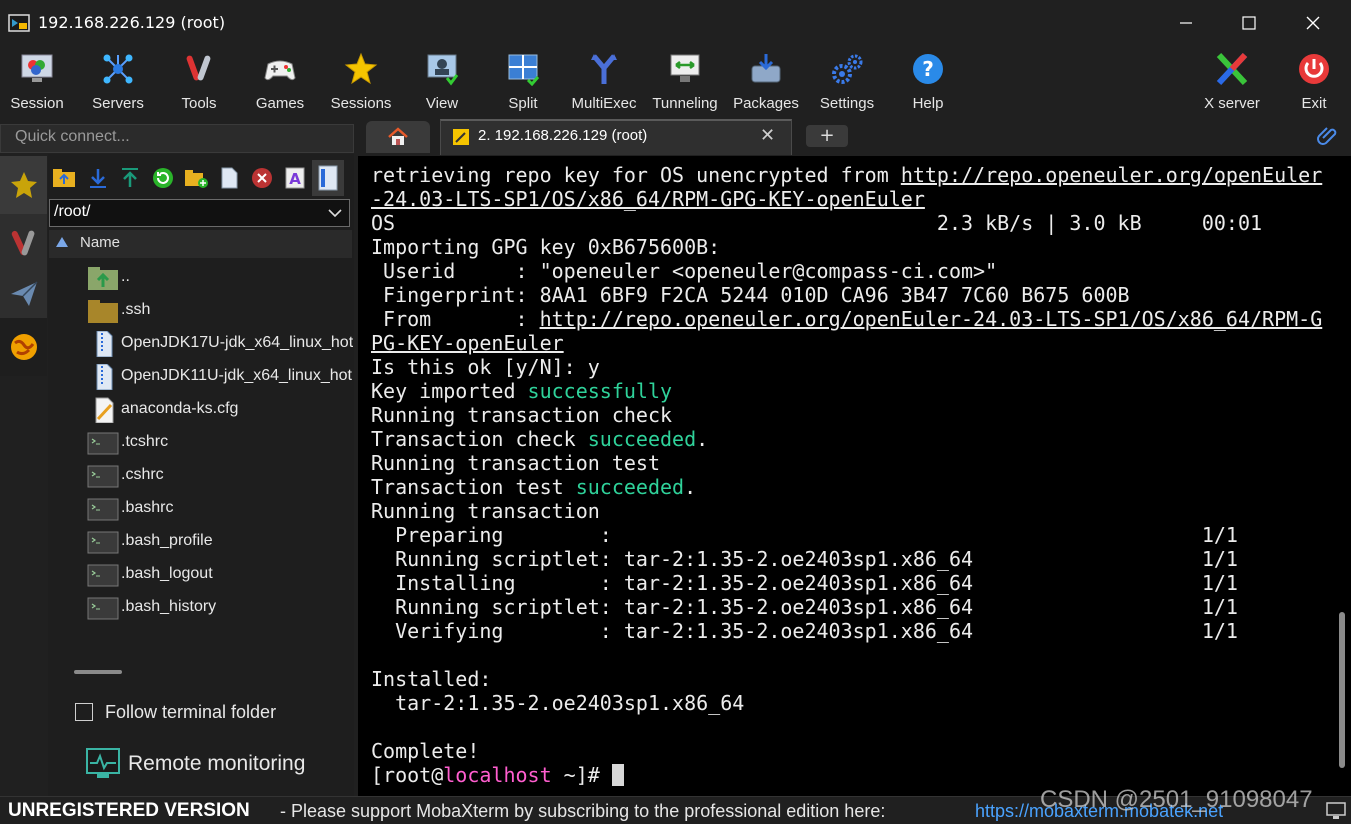  What do you see at coordinates (1249, 23) in the screenshot?
I see `maximize-button` at bounding box center [1249, 23].